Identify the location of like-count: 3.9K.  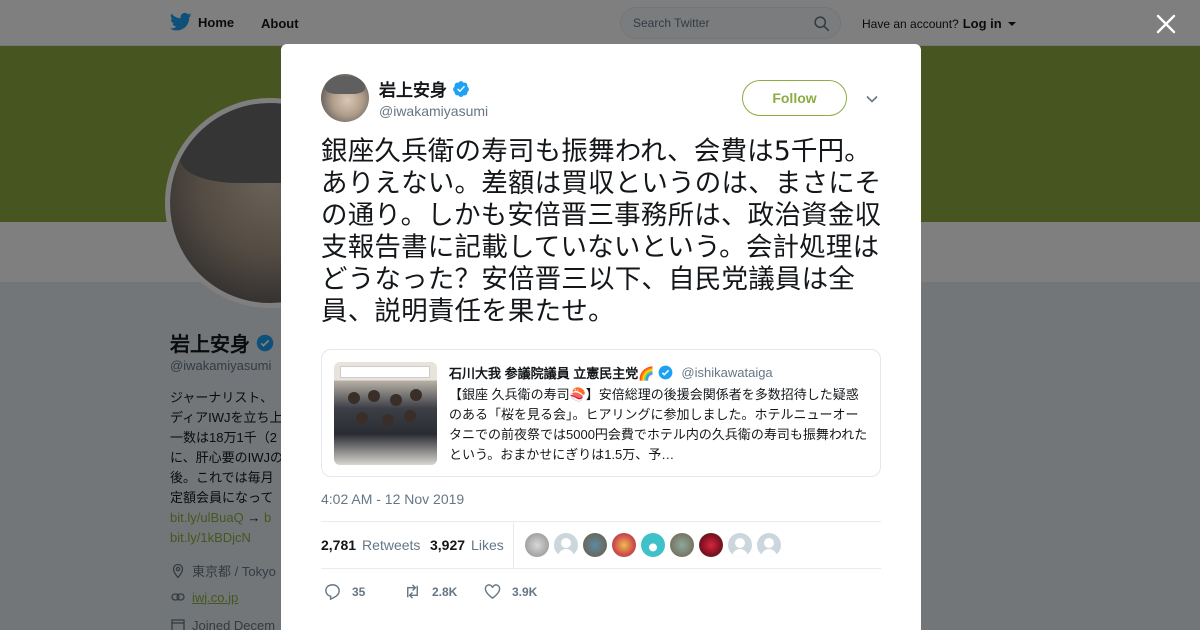
(525, 591).